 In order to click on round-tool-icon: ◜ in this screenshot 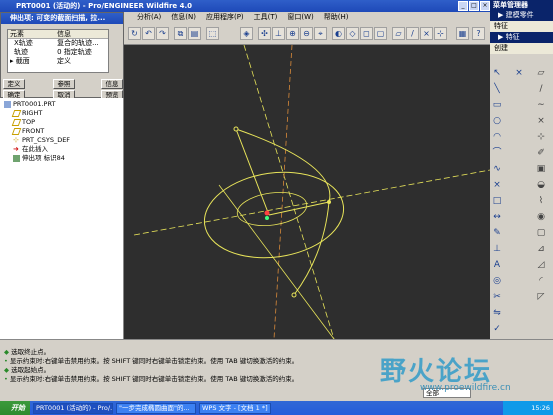, I will do `click(541, 281)`.